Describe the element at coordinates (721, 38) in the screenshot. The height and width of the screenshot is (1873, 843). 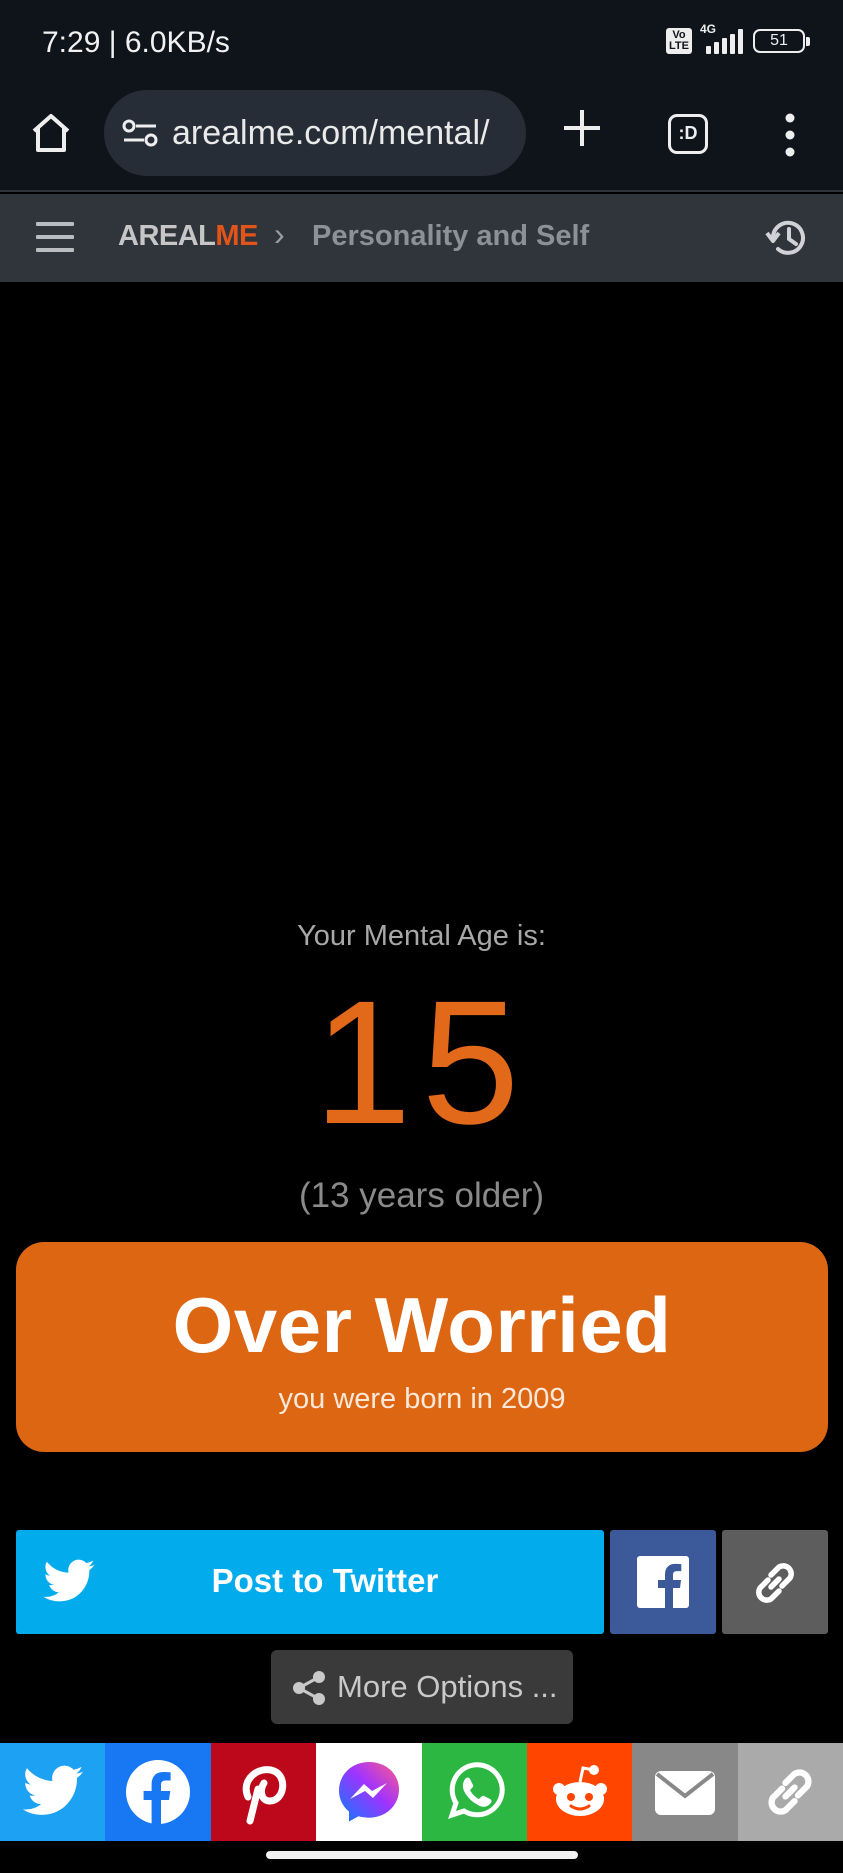
I see `signal-icon: 4G` at that location.